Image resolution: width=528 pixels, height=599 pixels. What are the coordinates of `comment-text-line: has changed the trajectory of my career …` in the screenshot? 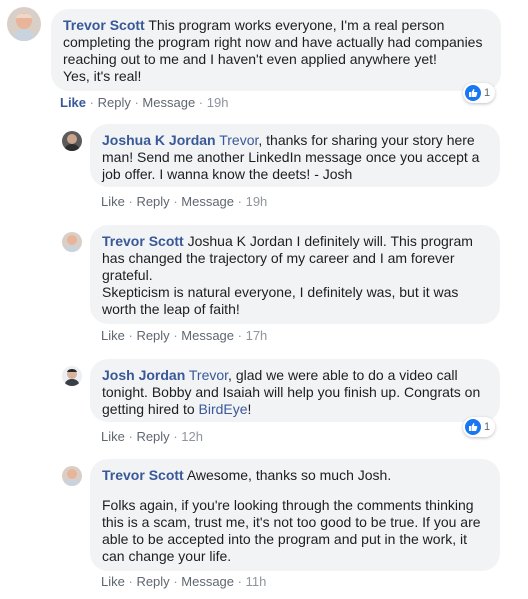 It's located at (278, 258).